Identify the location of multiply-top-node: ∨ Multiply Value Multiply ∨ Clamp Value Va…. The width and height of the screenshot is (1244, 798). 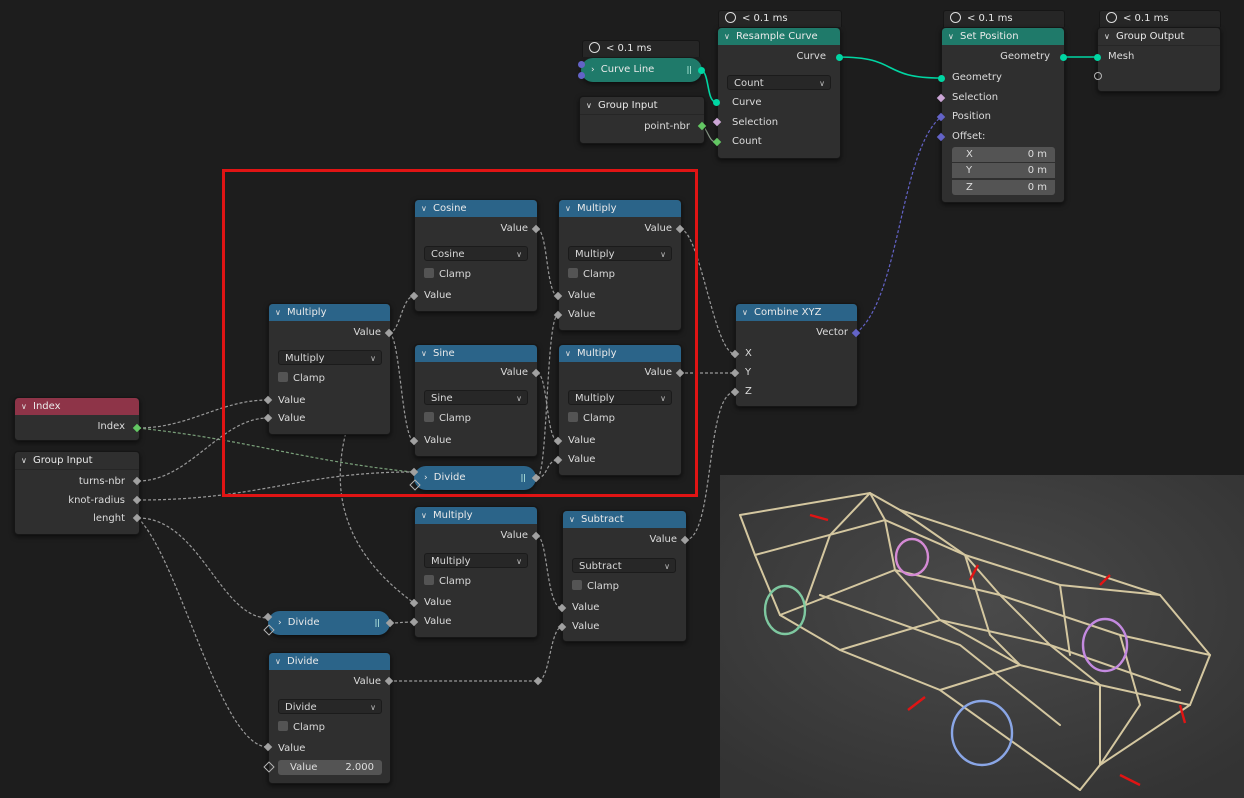
(620, 265).